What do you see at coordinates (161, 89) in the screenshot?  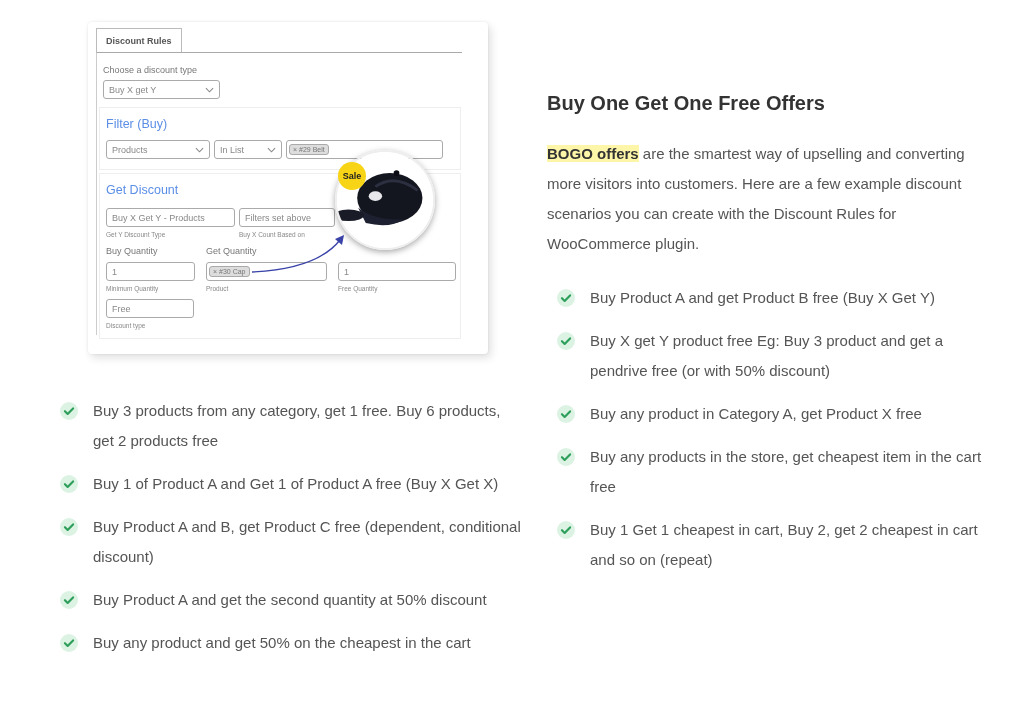 I see `select-field: Buy X get Y` at bounding box center [161, 89].